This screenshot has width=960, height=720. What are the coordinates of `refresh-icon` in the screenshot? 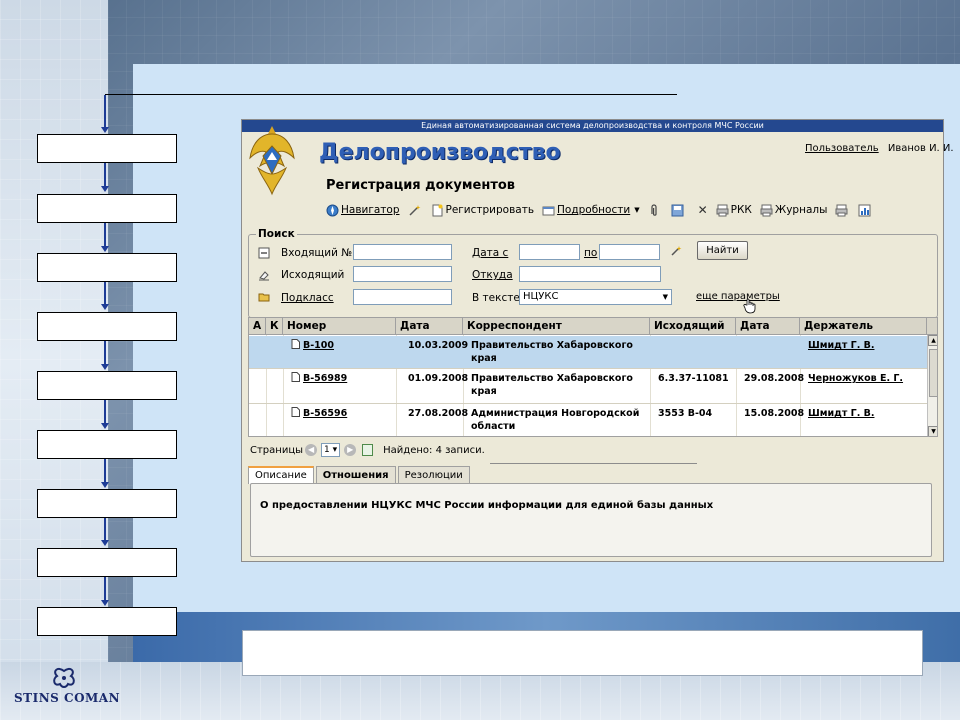 It's located at (368, 450).